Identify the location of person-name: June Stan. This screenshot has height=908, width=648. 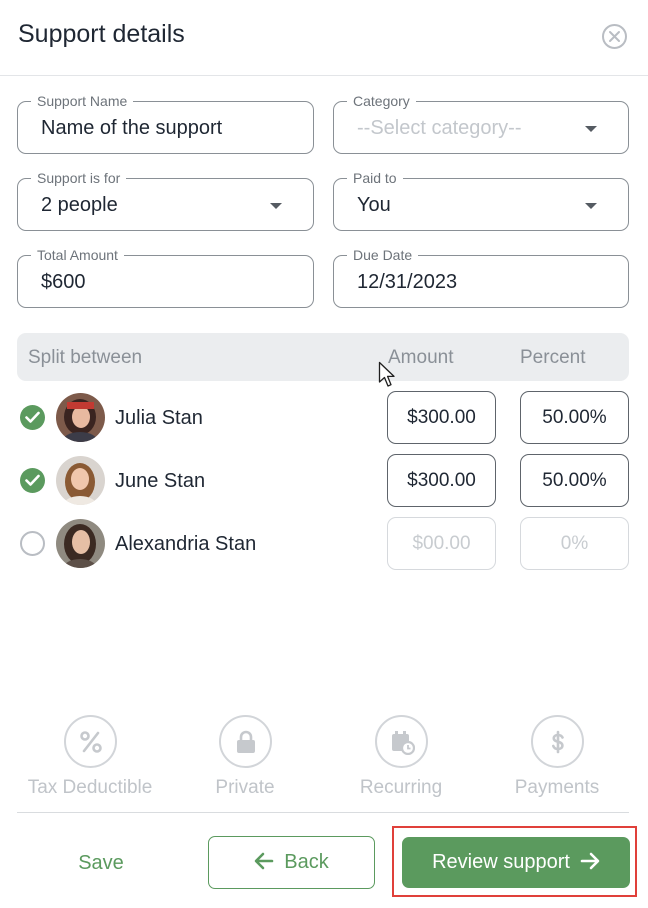
(160, 481).